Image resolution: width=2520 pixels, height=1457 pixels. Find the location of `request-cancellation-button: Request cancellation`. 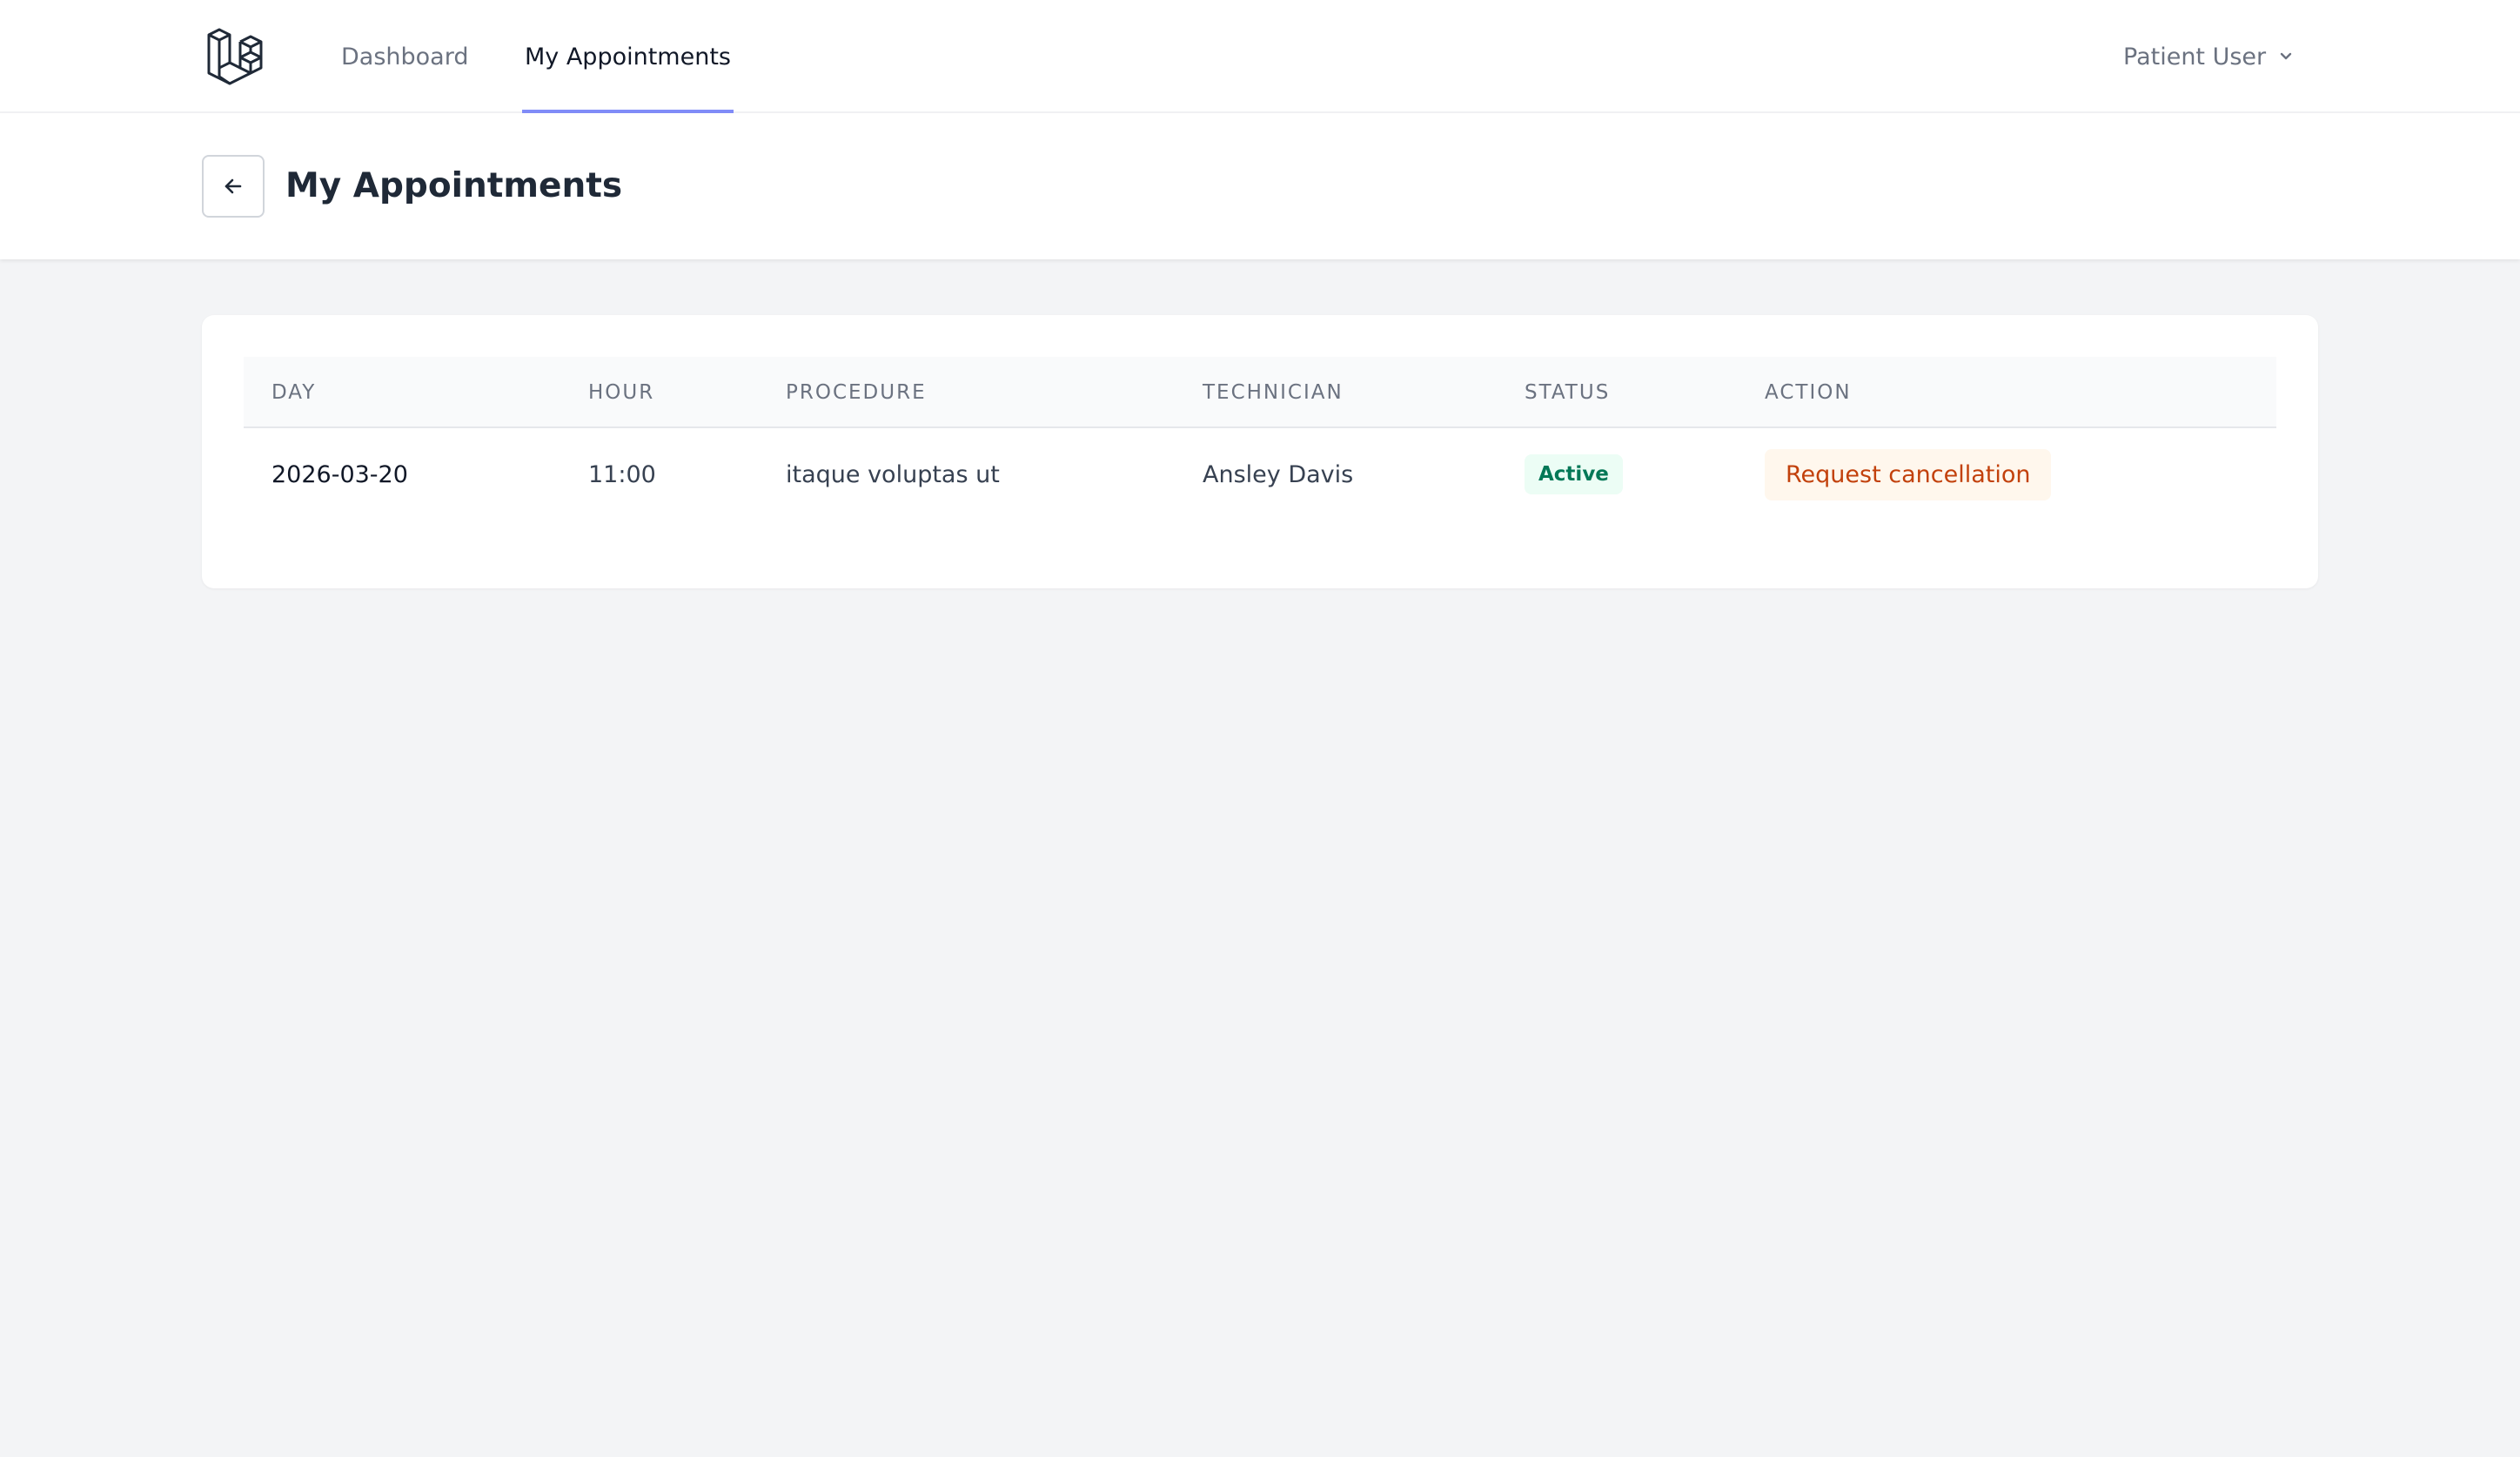

request-cancellation-button: Request cancellation is located at coordinates (1908, 474).